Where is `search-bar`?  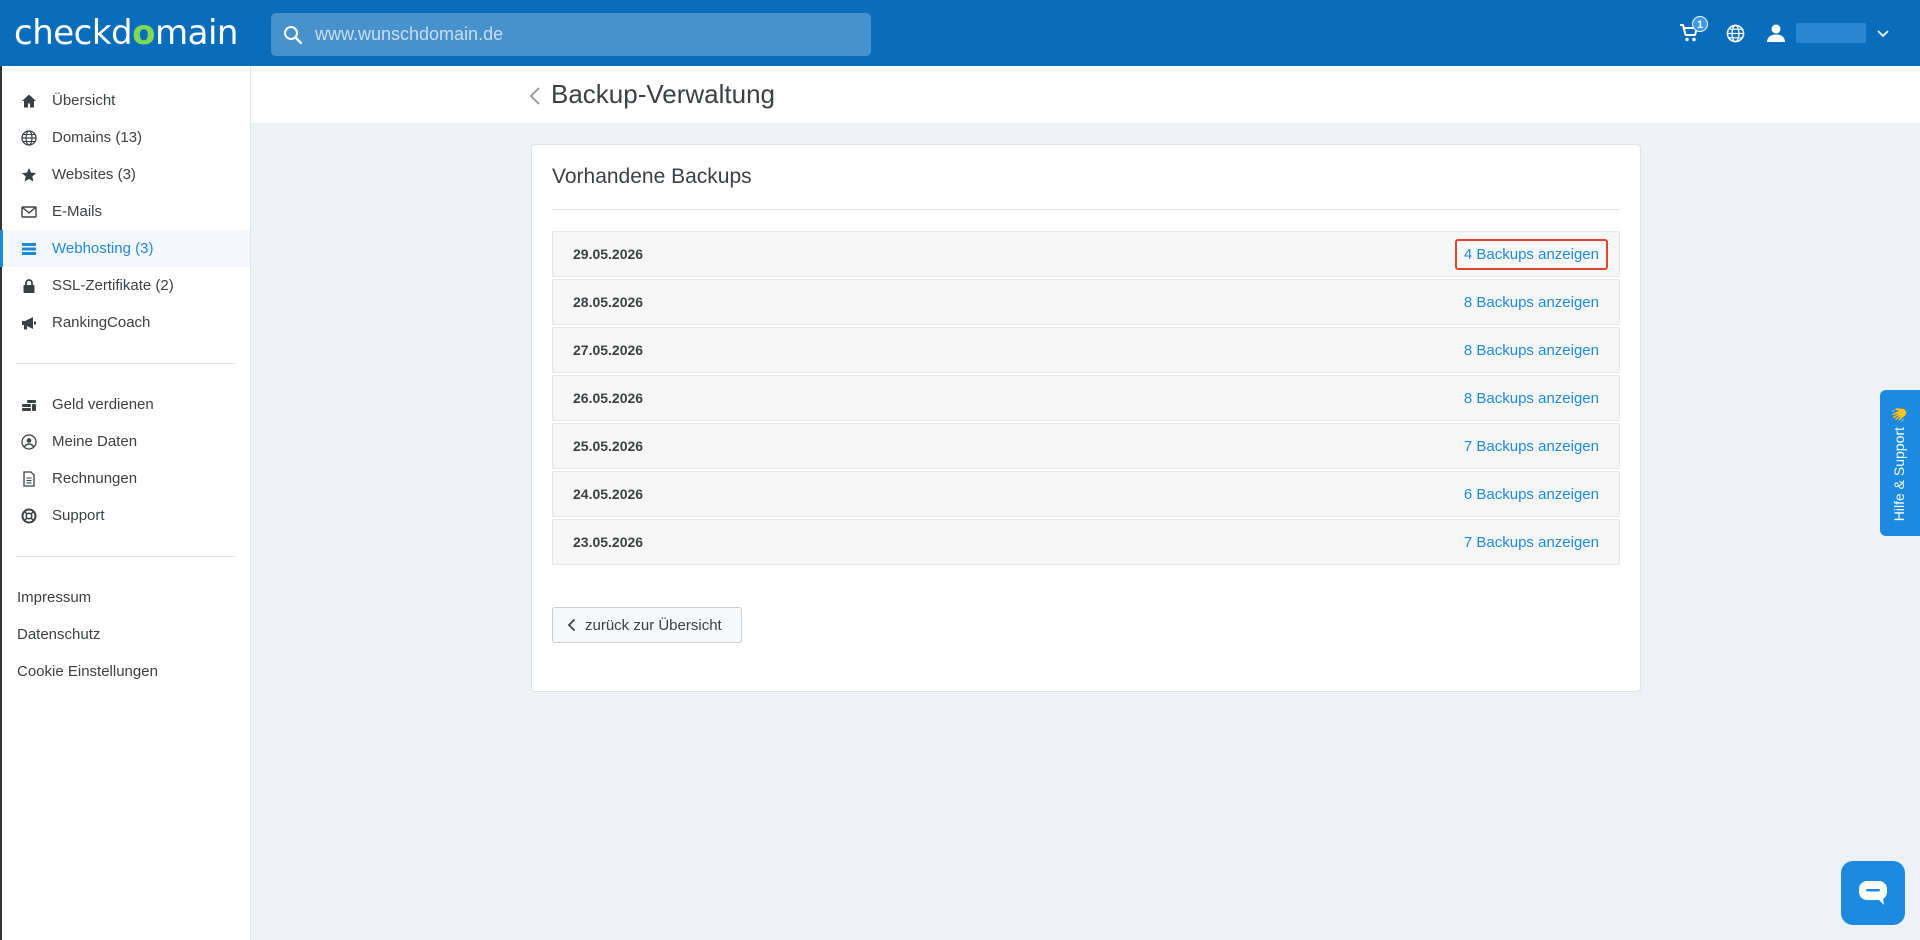
search-bar is located at coordinates (571, 34).